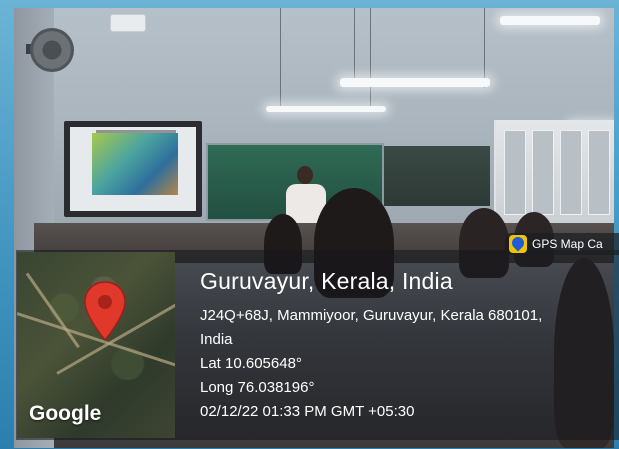 This screenshot has width=619, height=449. Describe the element at coordinates (305, 175) in the screenshot. I see `teacher-head` at that location.